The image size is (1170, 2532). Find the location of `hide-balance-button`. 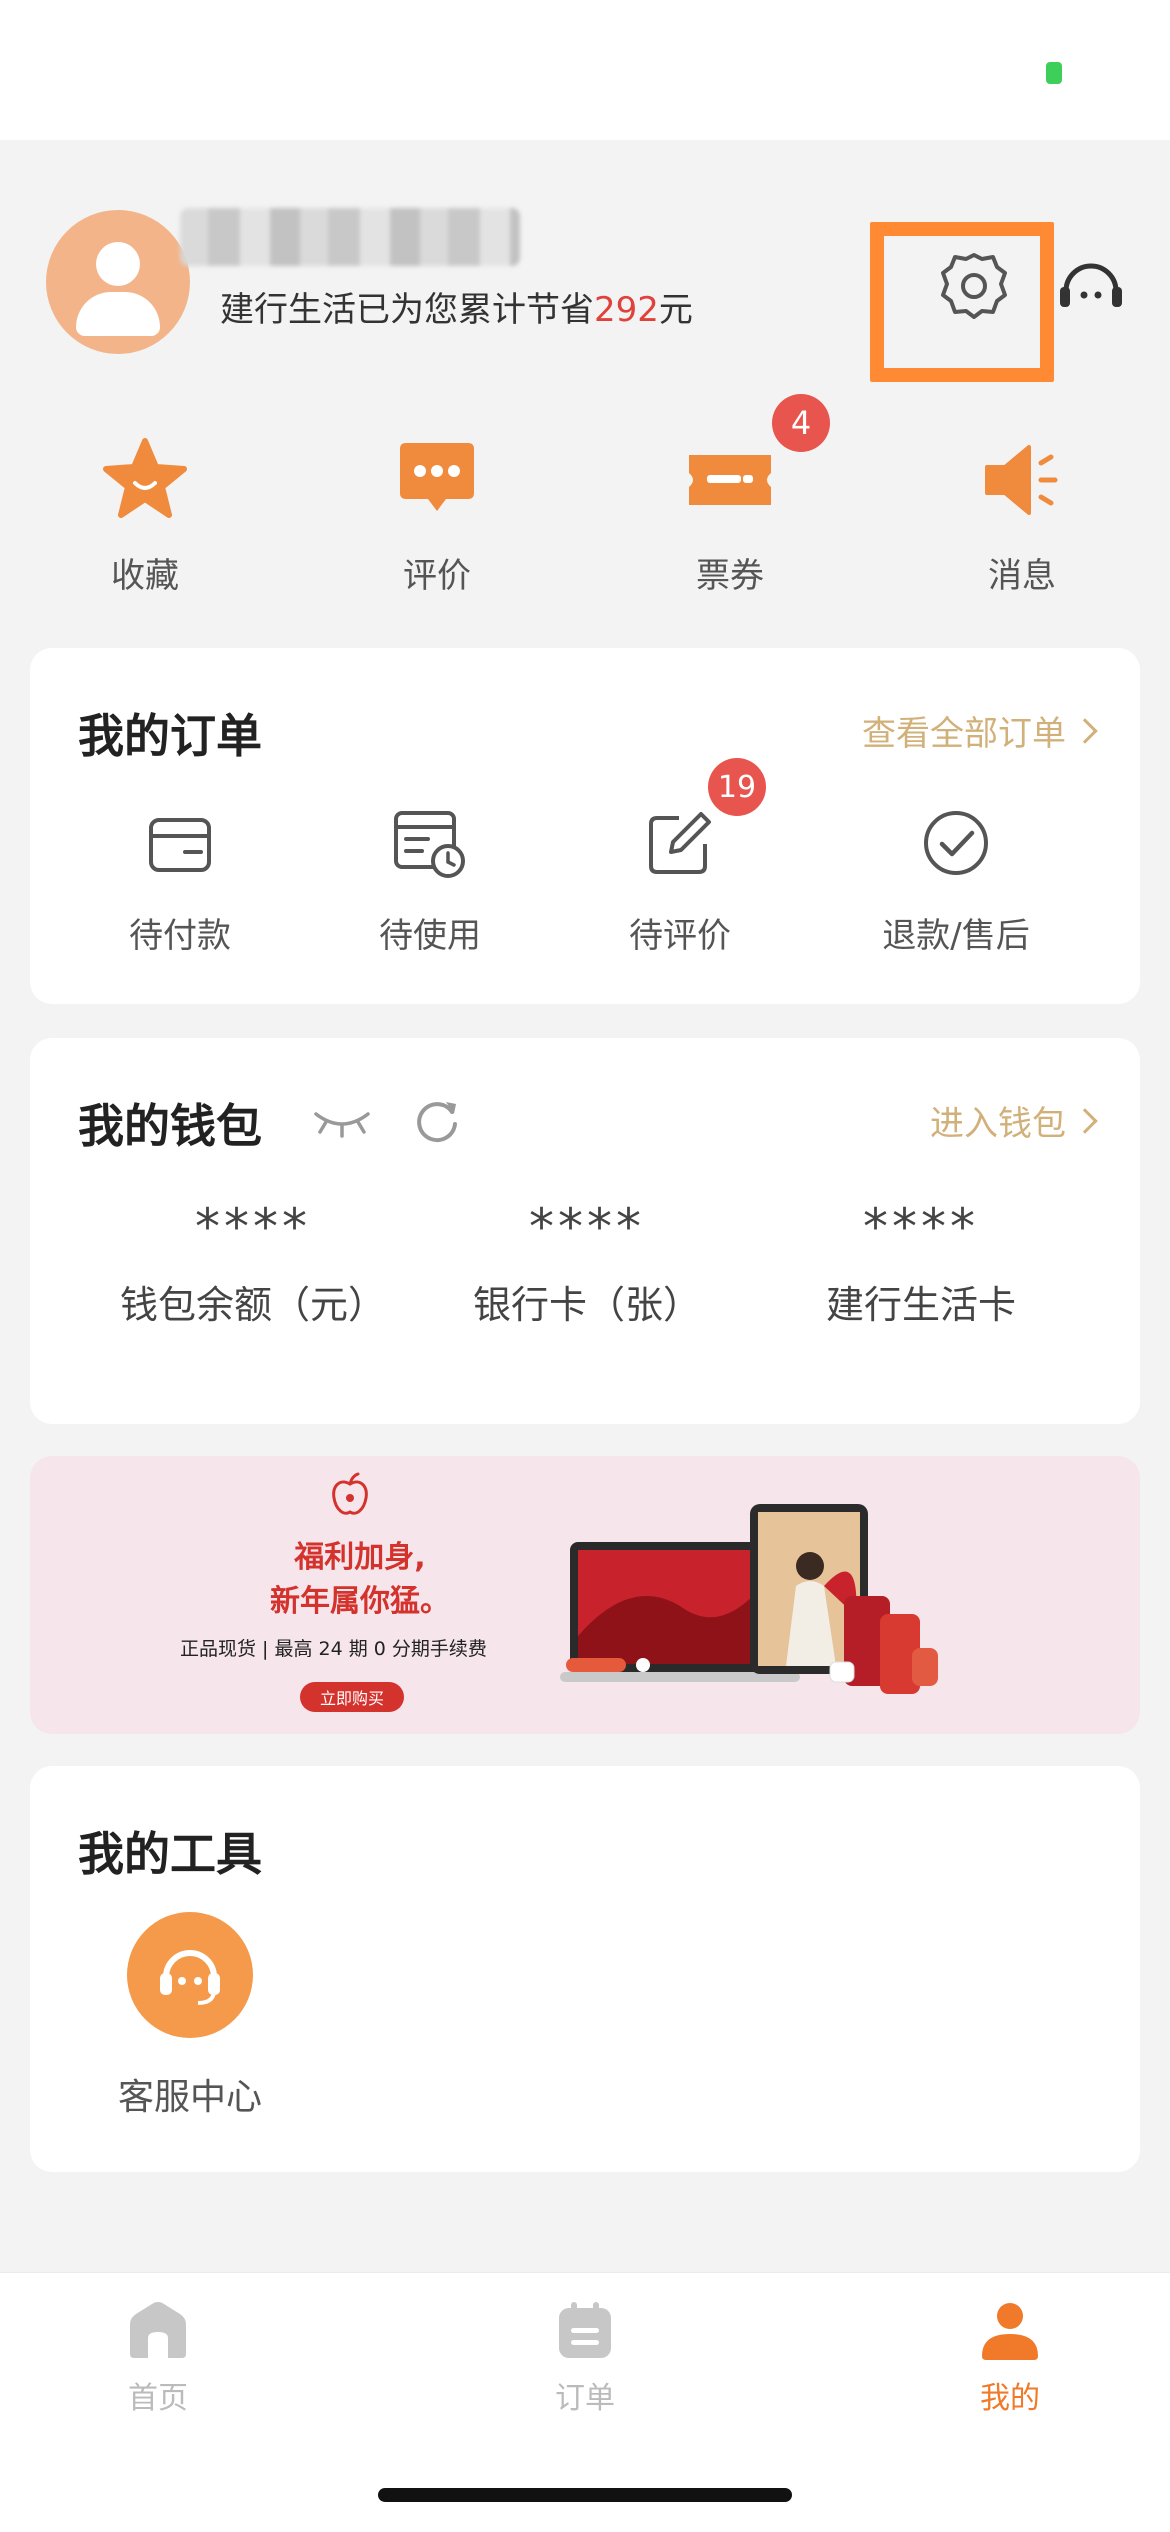

hide-balance-button is located at coordinates (342, 1120).